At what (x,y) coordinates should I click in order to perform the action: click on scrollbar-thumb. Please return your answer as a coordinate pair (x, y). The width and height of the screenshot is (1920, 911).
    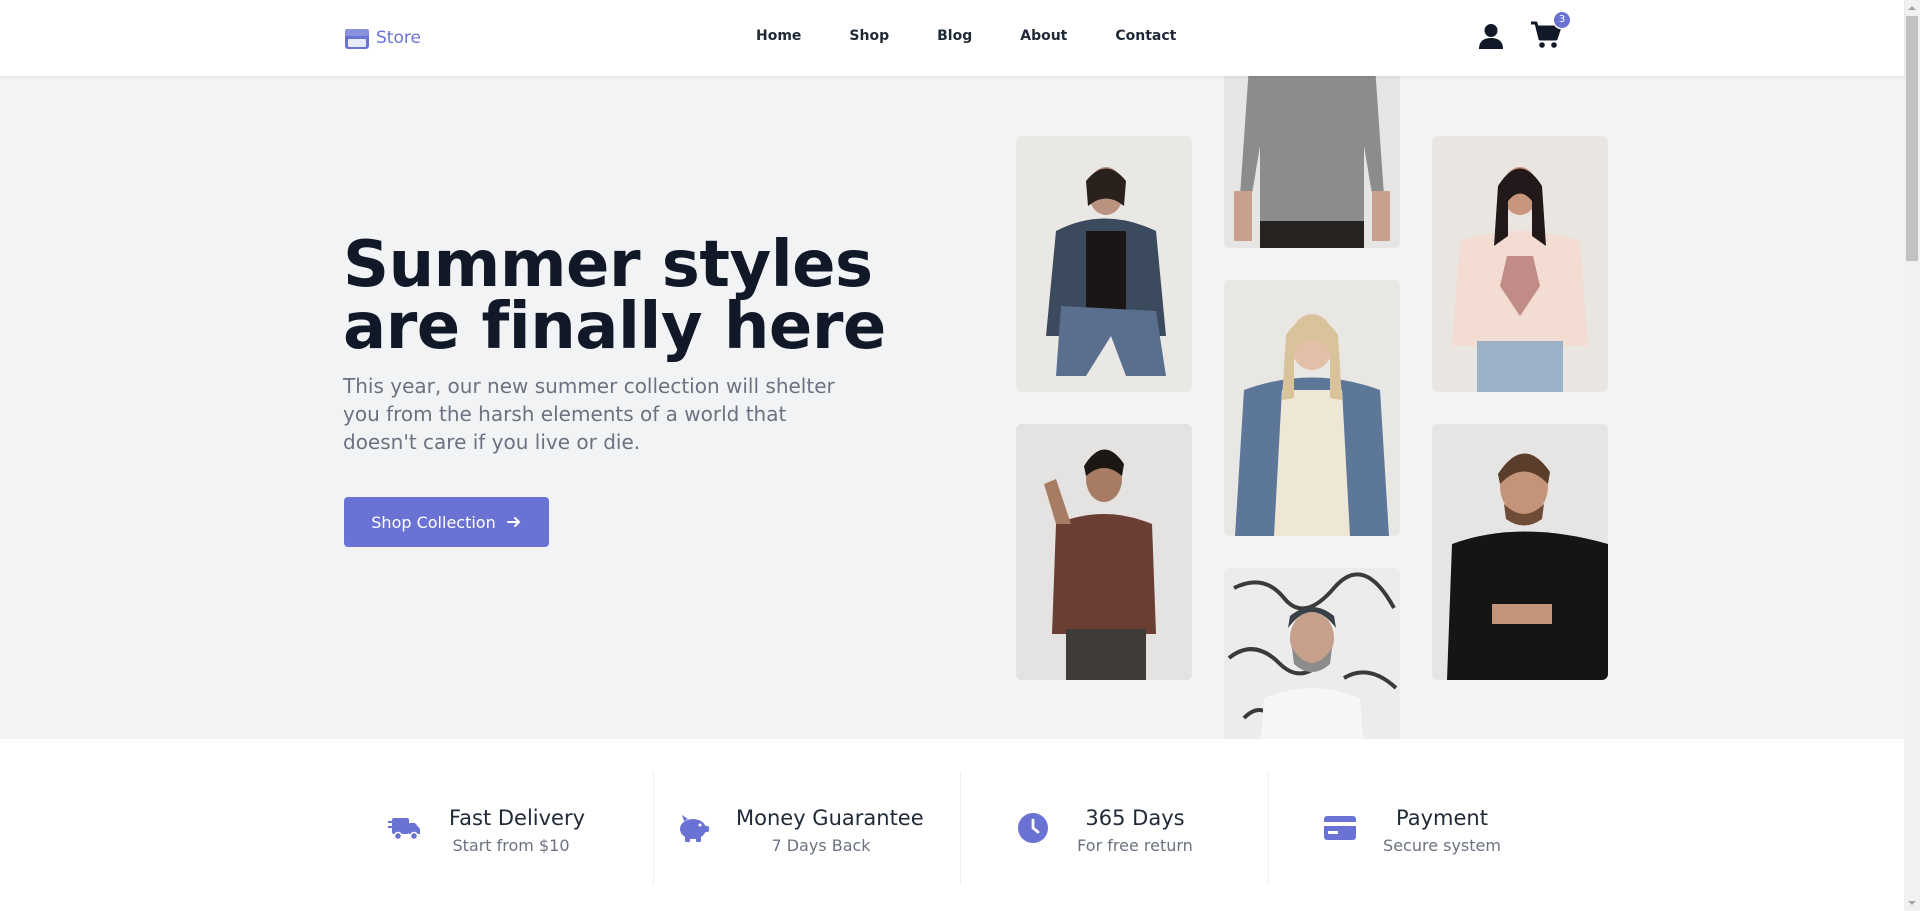
    Looking at the image, I should click on (1912, 138).